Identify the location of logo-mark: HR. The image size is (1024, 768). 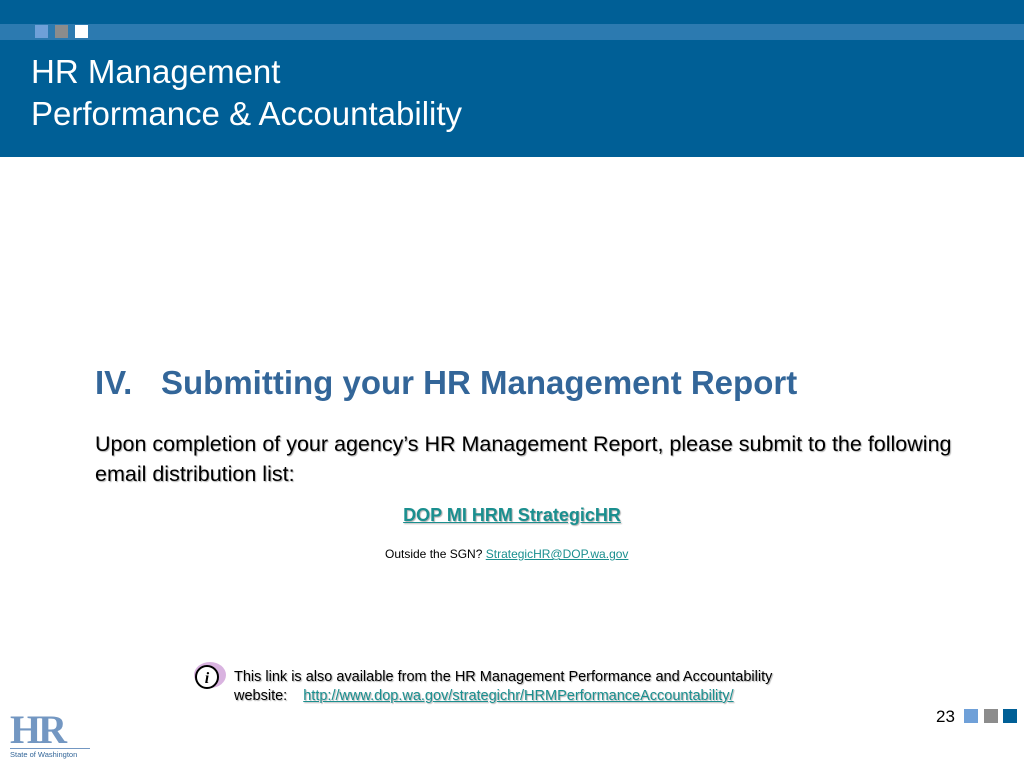
(38, 729).